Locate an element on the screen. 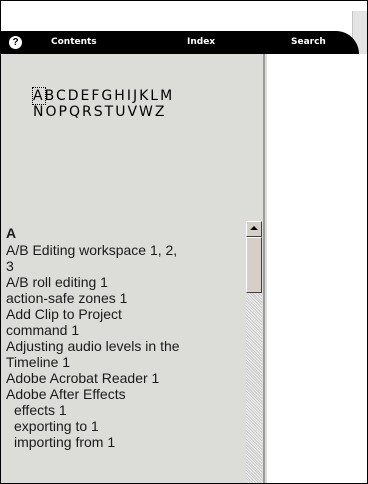  window-top-strip is located at coordinates (184, 16).